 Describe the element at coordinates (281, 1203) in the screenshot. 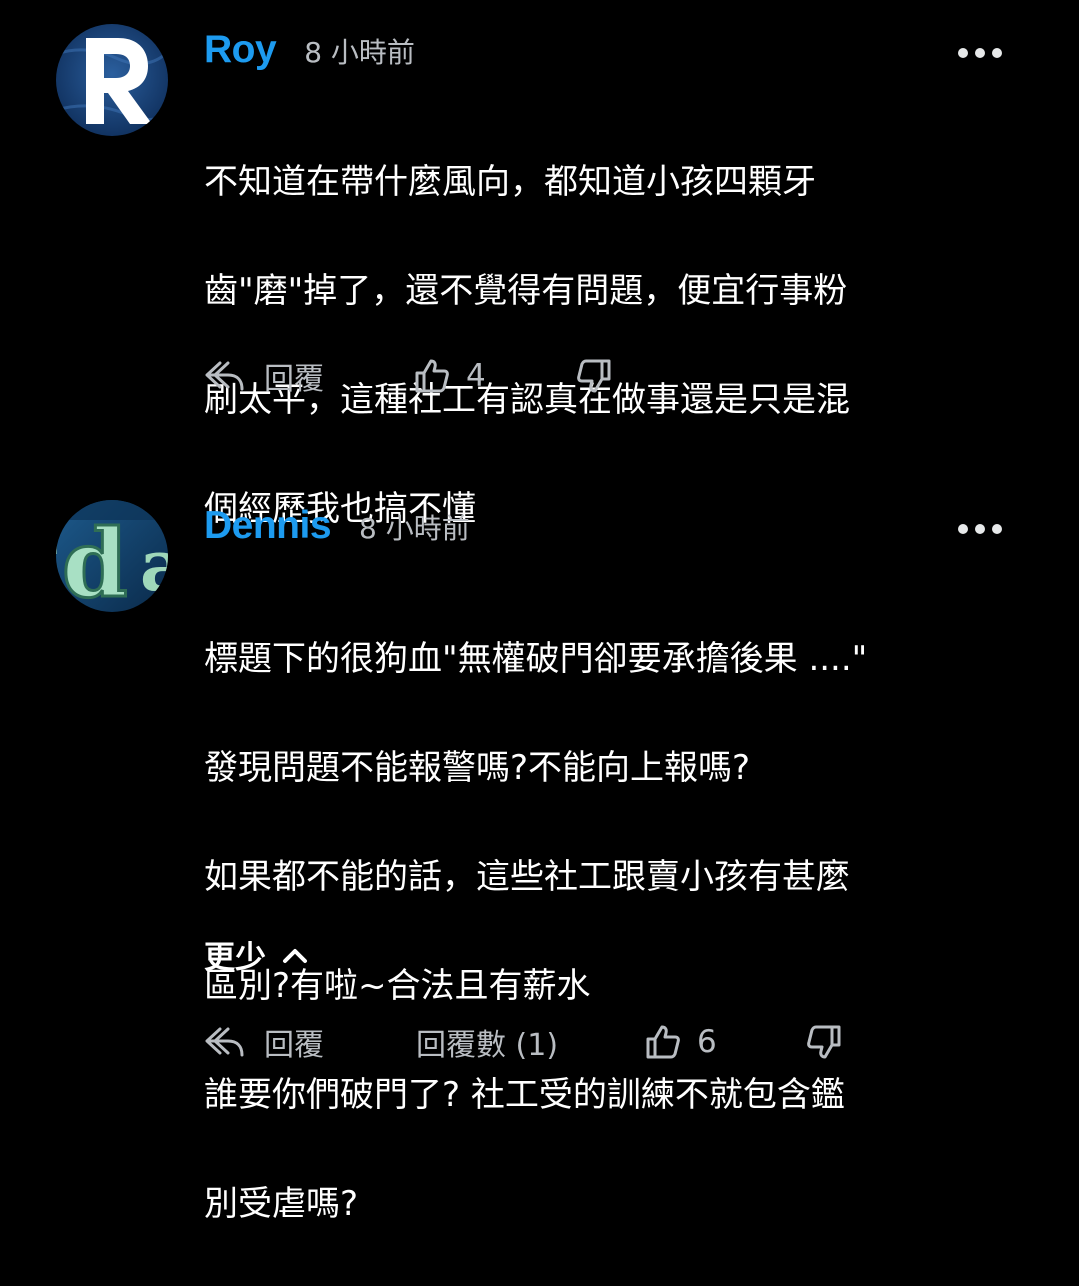

I see `comment-line: 別受虐嗎?` at that location.